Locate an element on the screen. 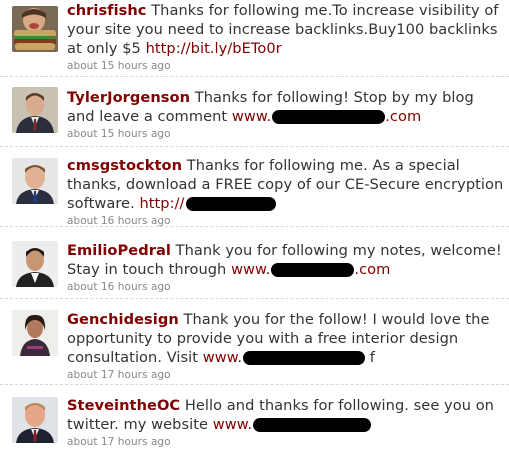  screen-name-link: TylerJorgenson is located at coordinates (128, 97).